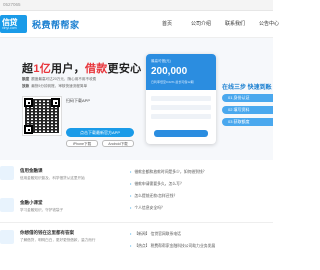 The height and width of the screenshot is (270, 320). What do you see at coordinates (181, 133) in the screenshot?
I see `phone-apply-button` at bounding box center [181, 133].